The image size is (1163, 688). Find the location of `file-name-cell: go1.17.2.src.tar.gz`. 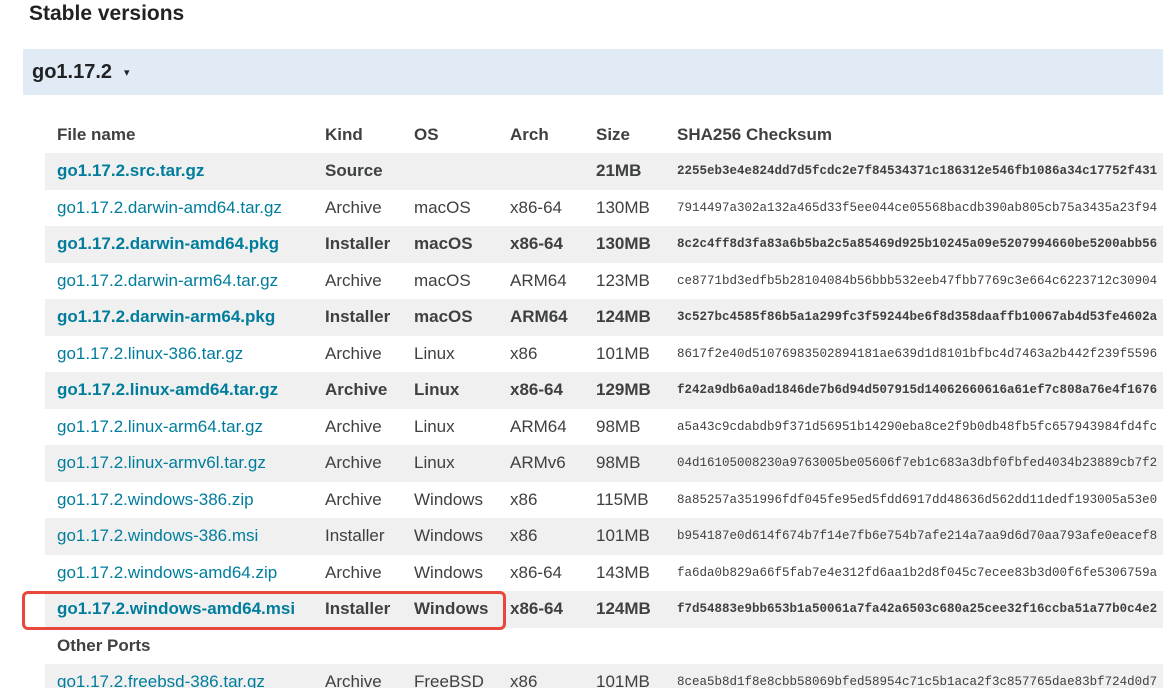

file-name-cell: go1.17.2.src.tar.gz is located at coordinates (179, 171).